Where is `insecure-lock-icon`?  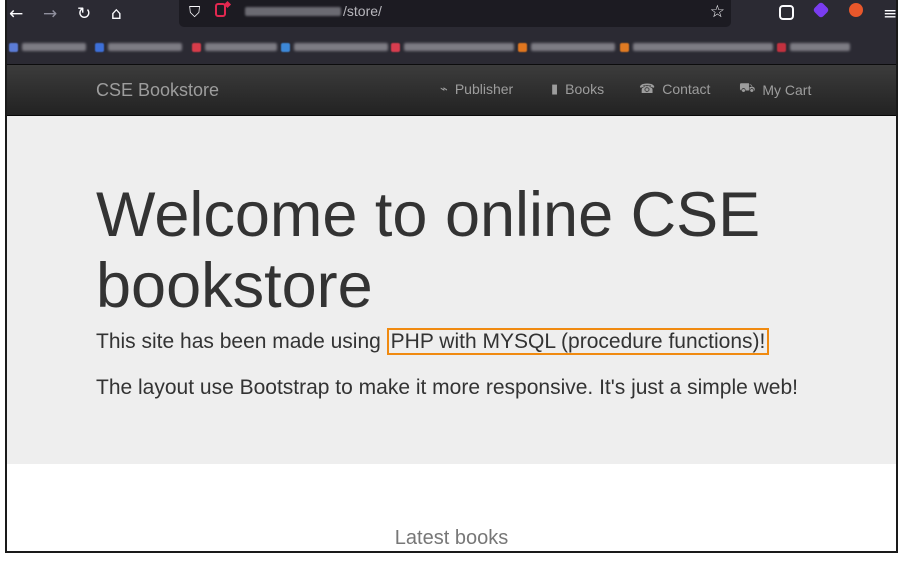 insecure-lock-icon is located at coordinates (220, 10).